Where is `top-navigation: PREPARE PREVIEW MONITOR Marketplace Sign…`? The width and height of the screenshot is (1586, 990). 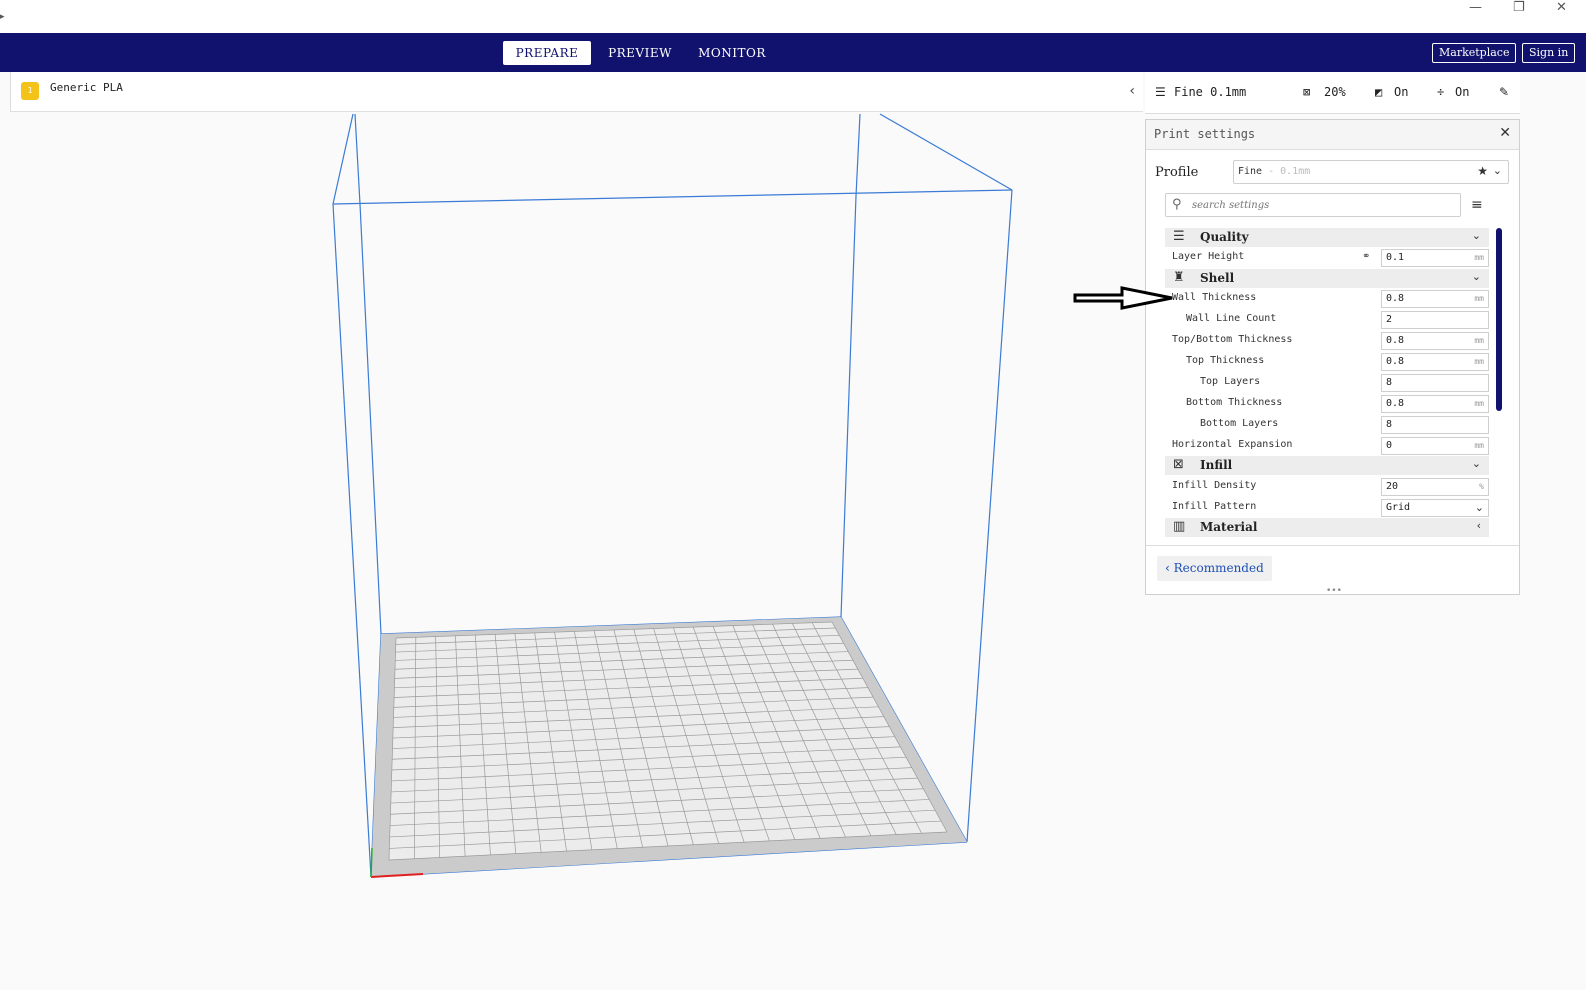 top-navigation: PREPARE PREVIEW MONITOR Marketplace Sign… is located at coordinates (793, 52).